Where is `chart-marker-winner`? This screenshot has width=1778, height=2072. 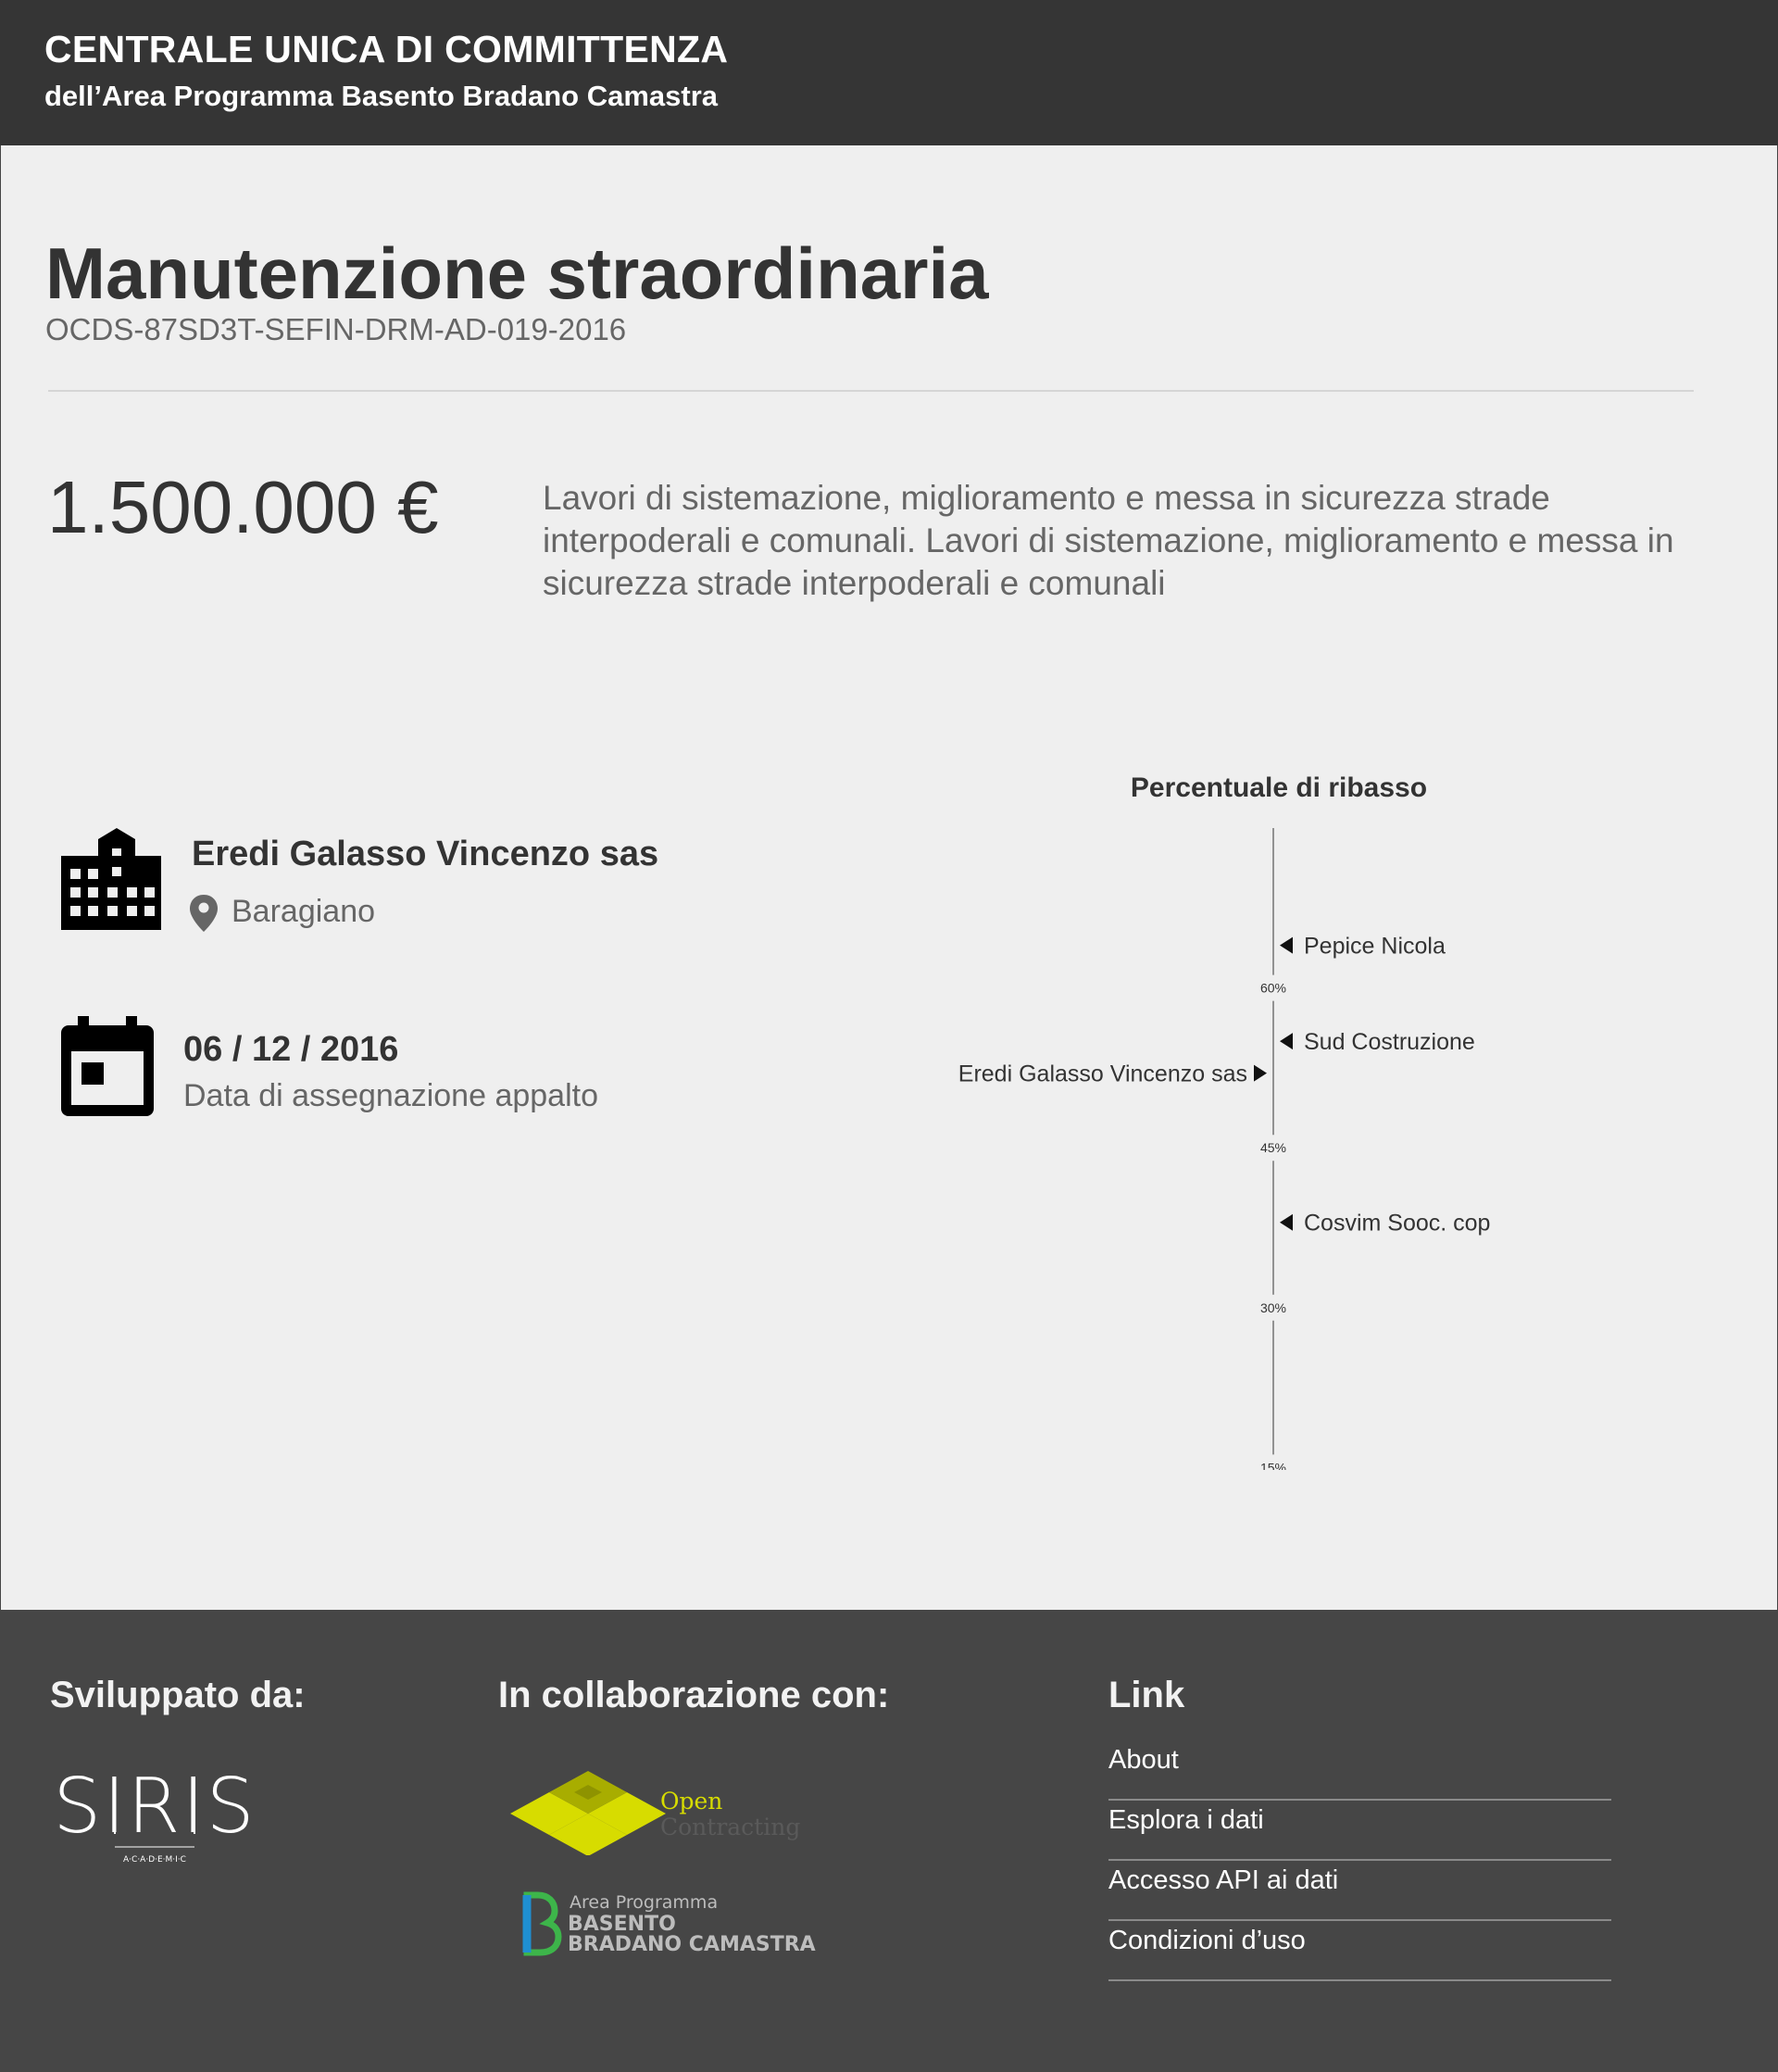
chart-marker-winner is located at coordinates (1260, 1073).